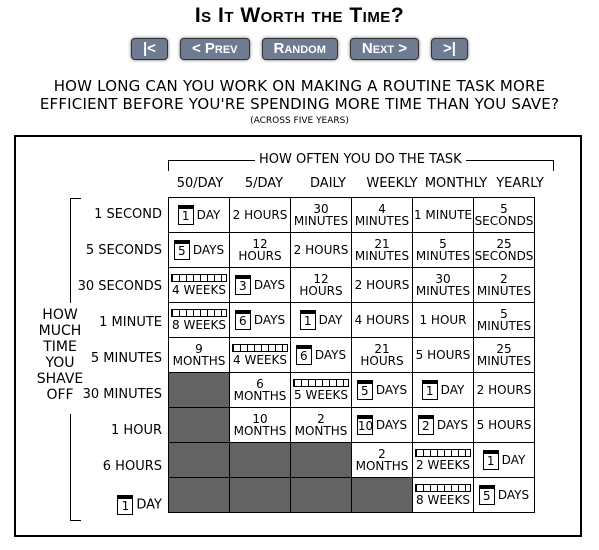  Describe the element at coordinates (214, 49) in the screenshot. I see `prev-comic-button: < Prev` at that location.